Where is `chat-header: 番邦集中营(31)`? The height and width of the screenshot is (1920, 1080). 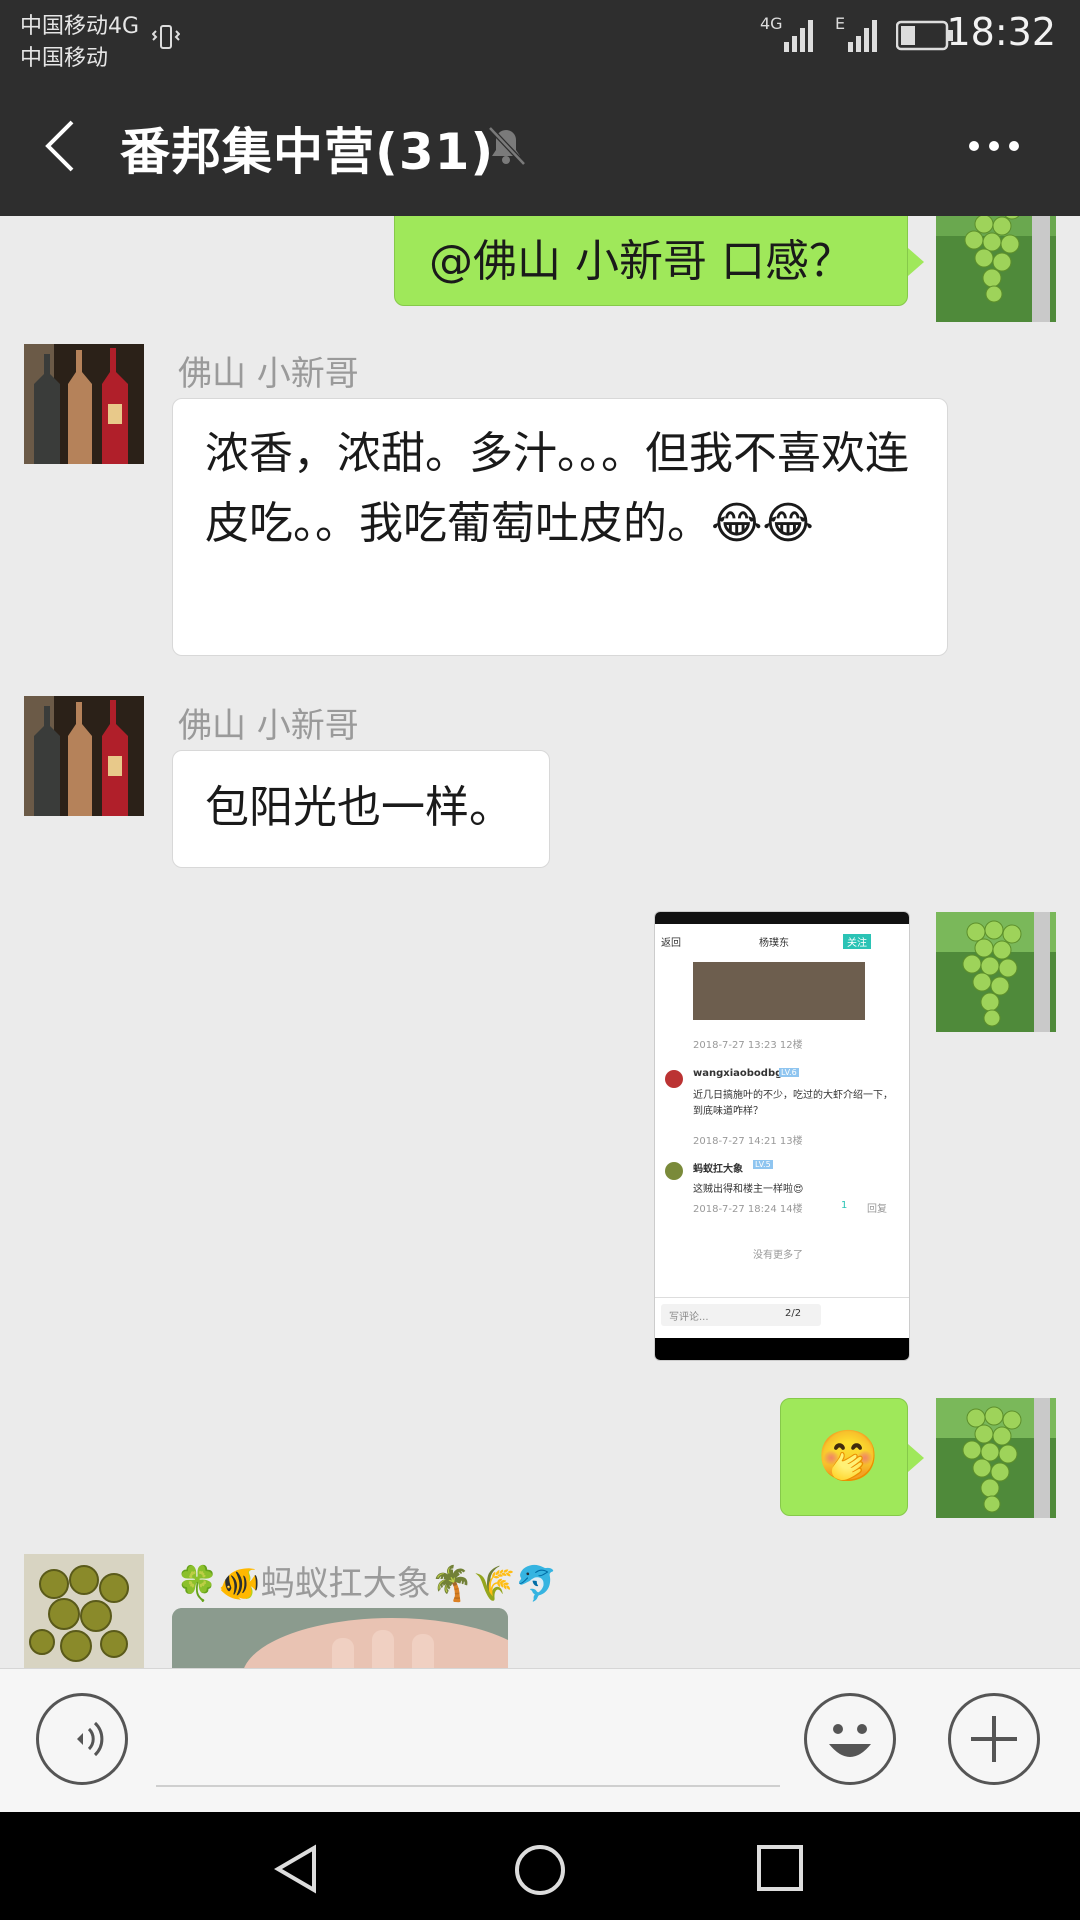
chat-header: 番邦集中营(31) is located at coordinates (540, 145).